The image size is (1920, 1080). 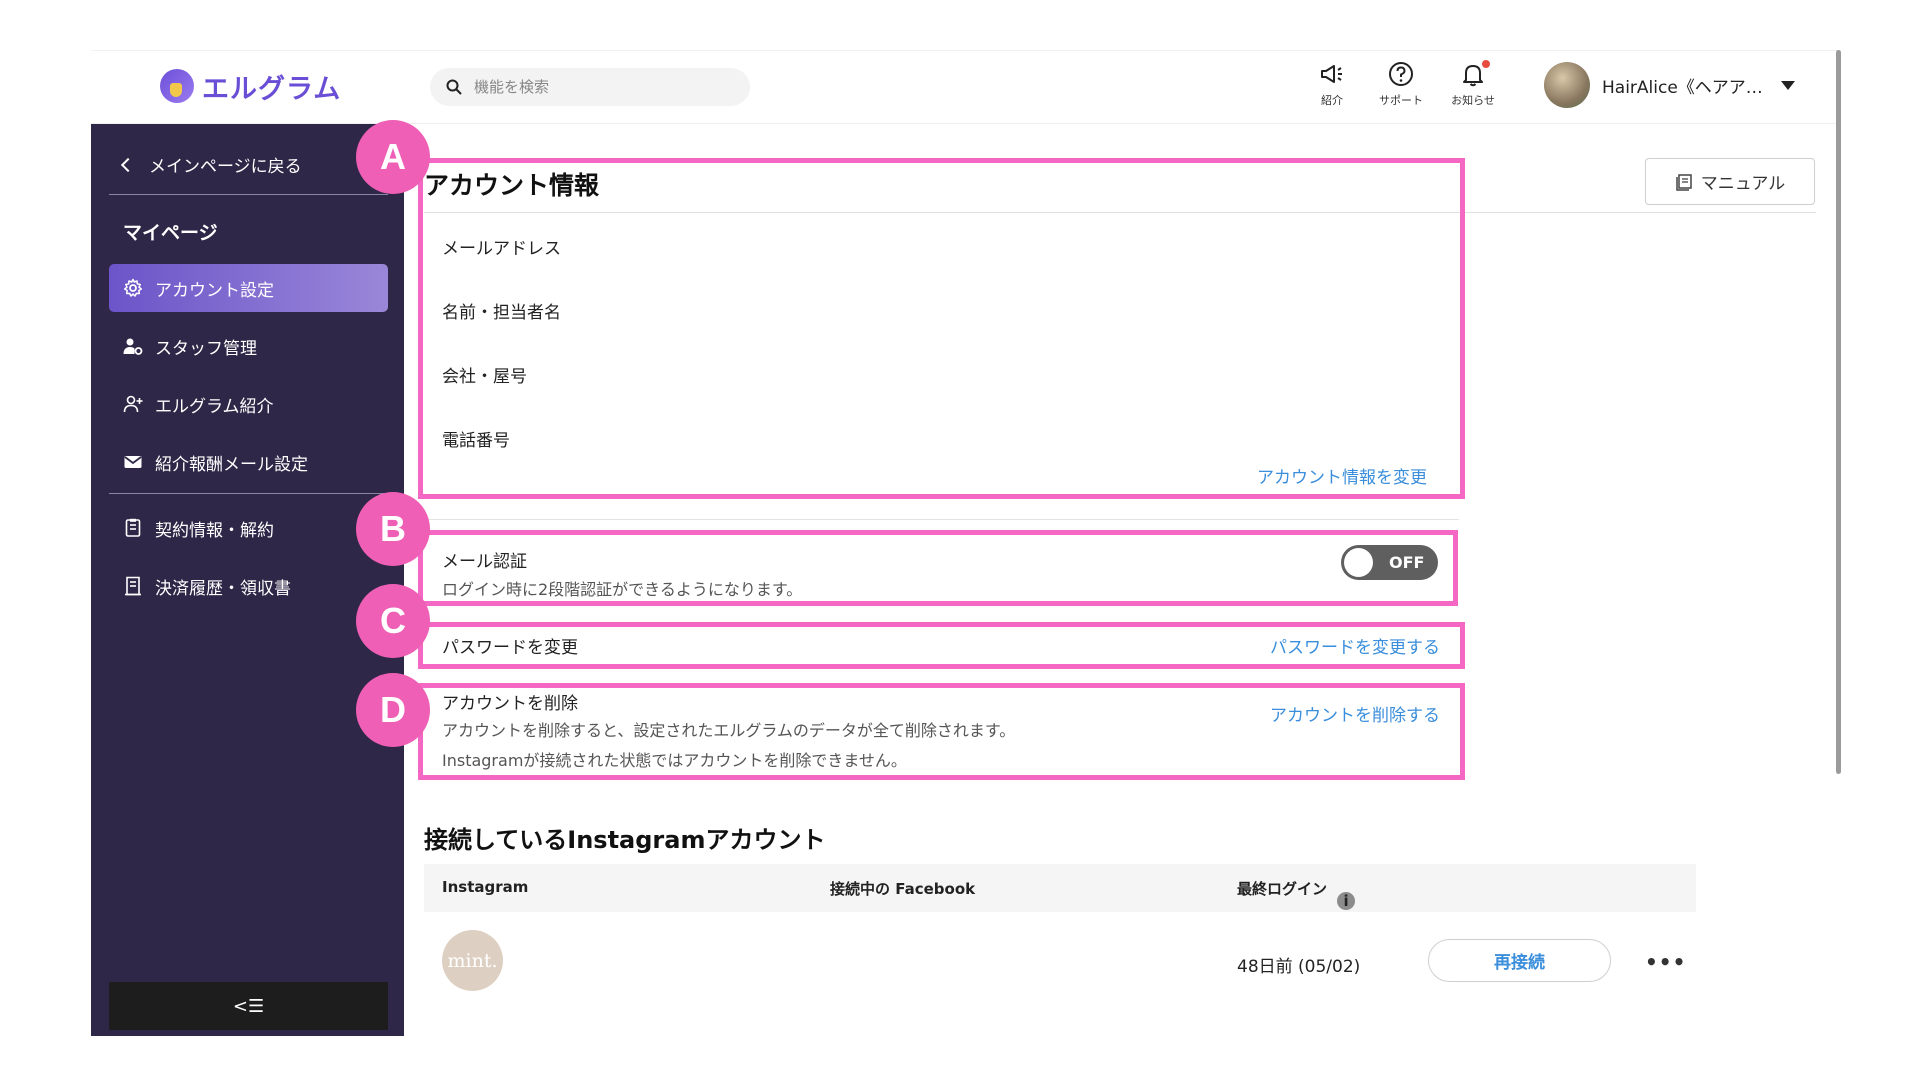 I want to click on section-divider, so click(x=941, y=519).